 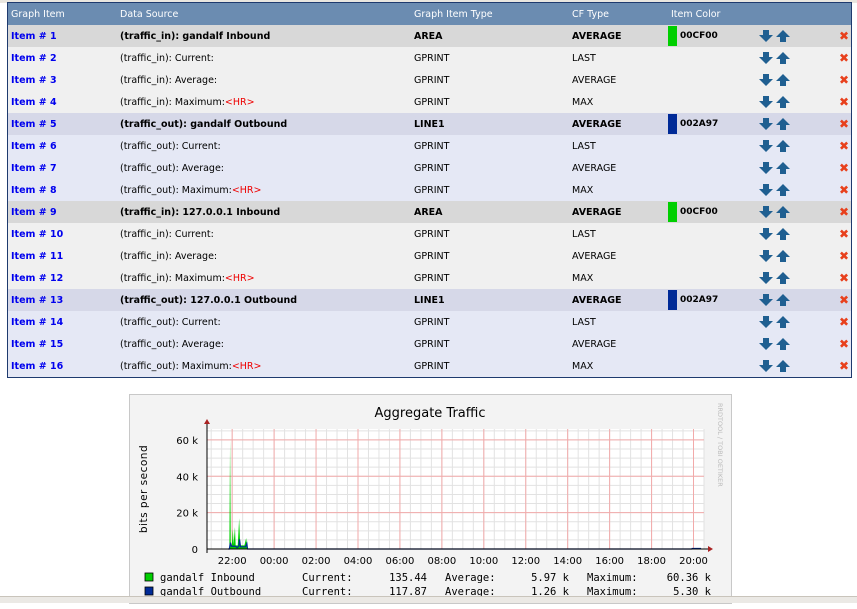 I want to click on graph-item-link: Item # 6, so click(x=34, y=146).